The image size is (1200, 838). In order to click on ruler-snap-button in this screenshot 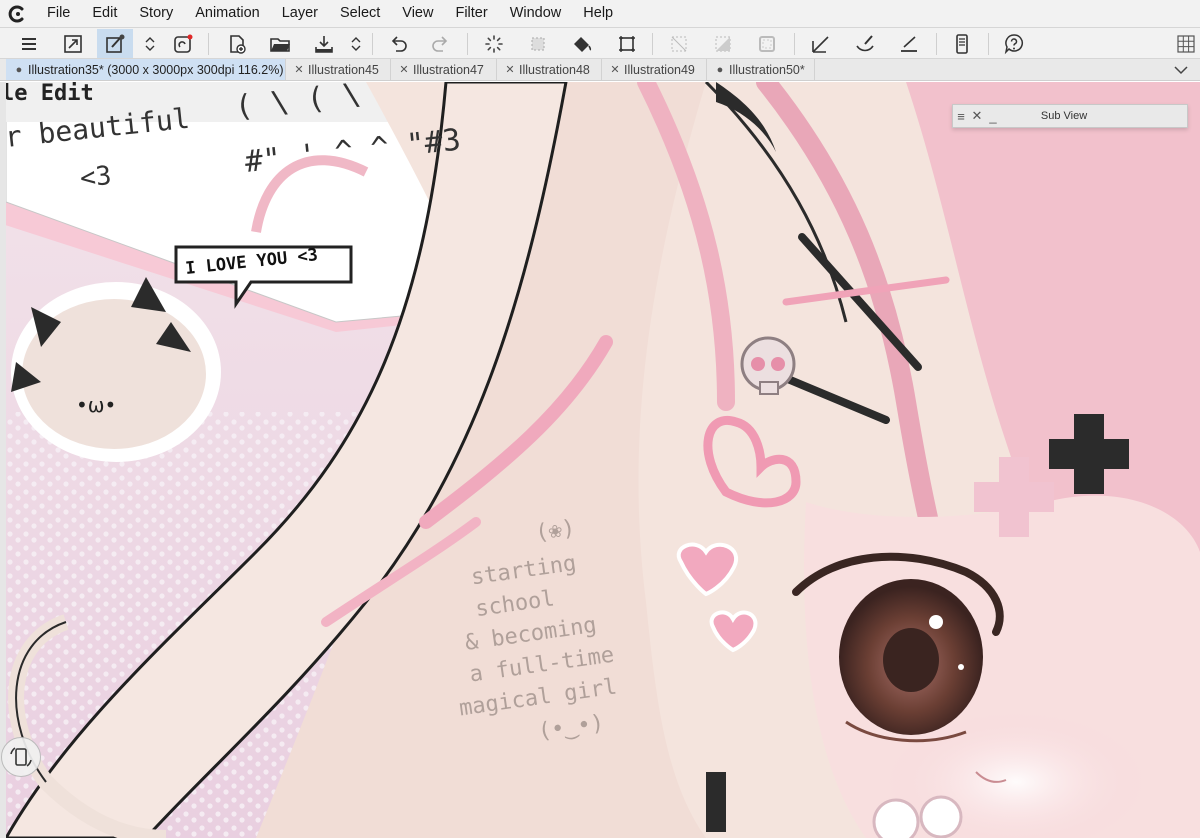, I will do `click(909, 43)`.